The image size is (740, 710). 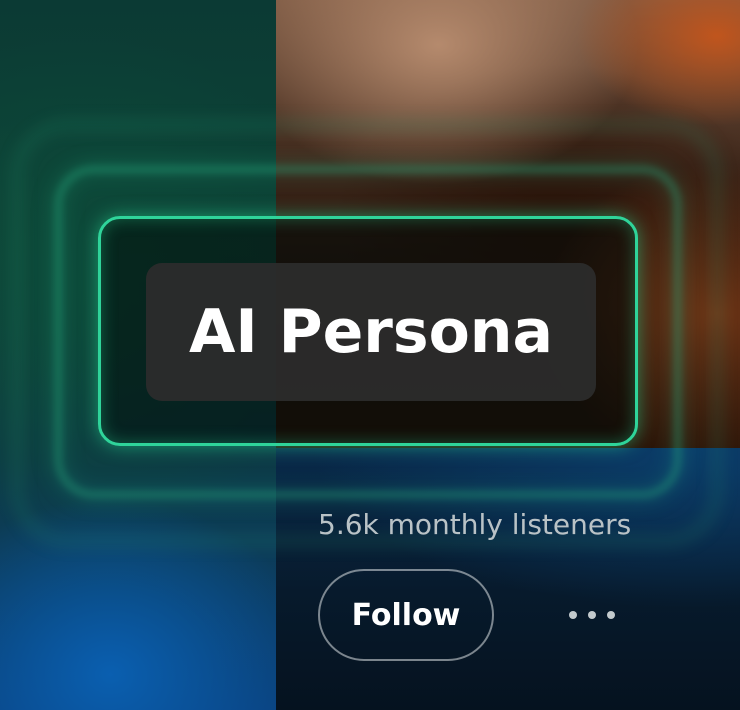 I want to click on more-options-button, so click(x=592, y=615).